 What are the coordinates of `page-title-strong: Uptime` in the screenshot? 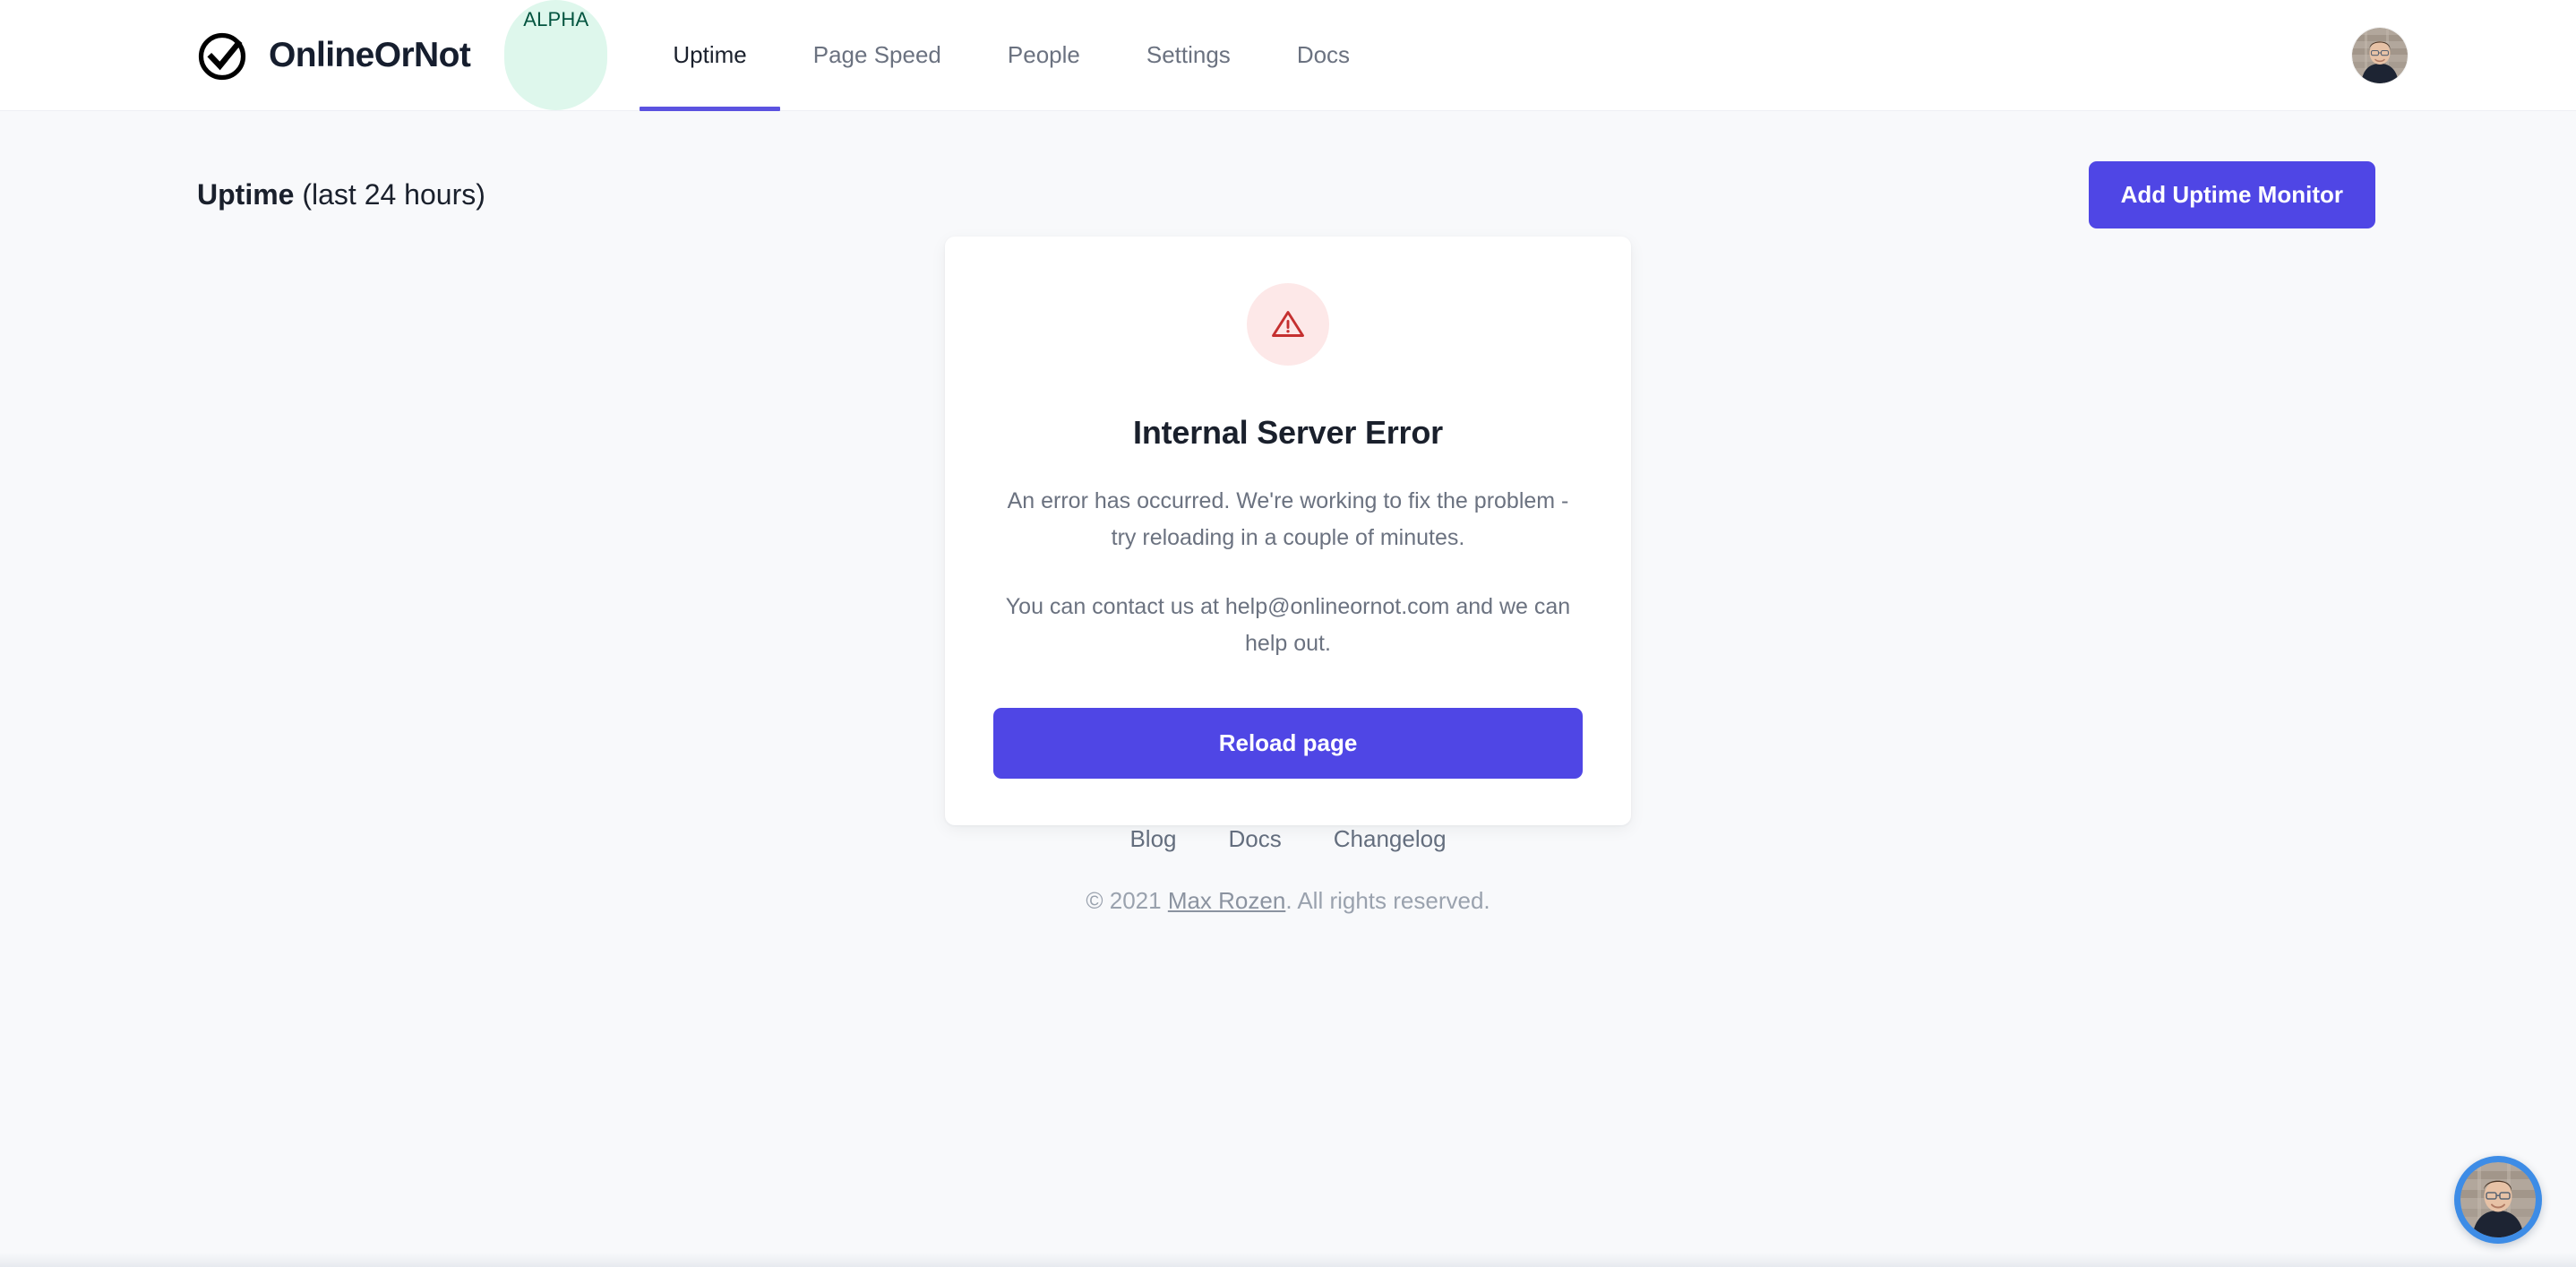 It's located at (246, 194).